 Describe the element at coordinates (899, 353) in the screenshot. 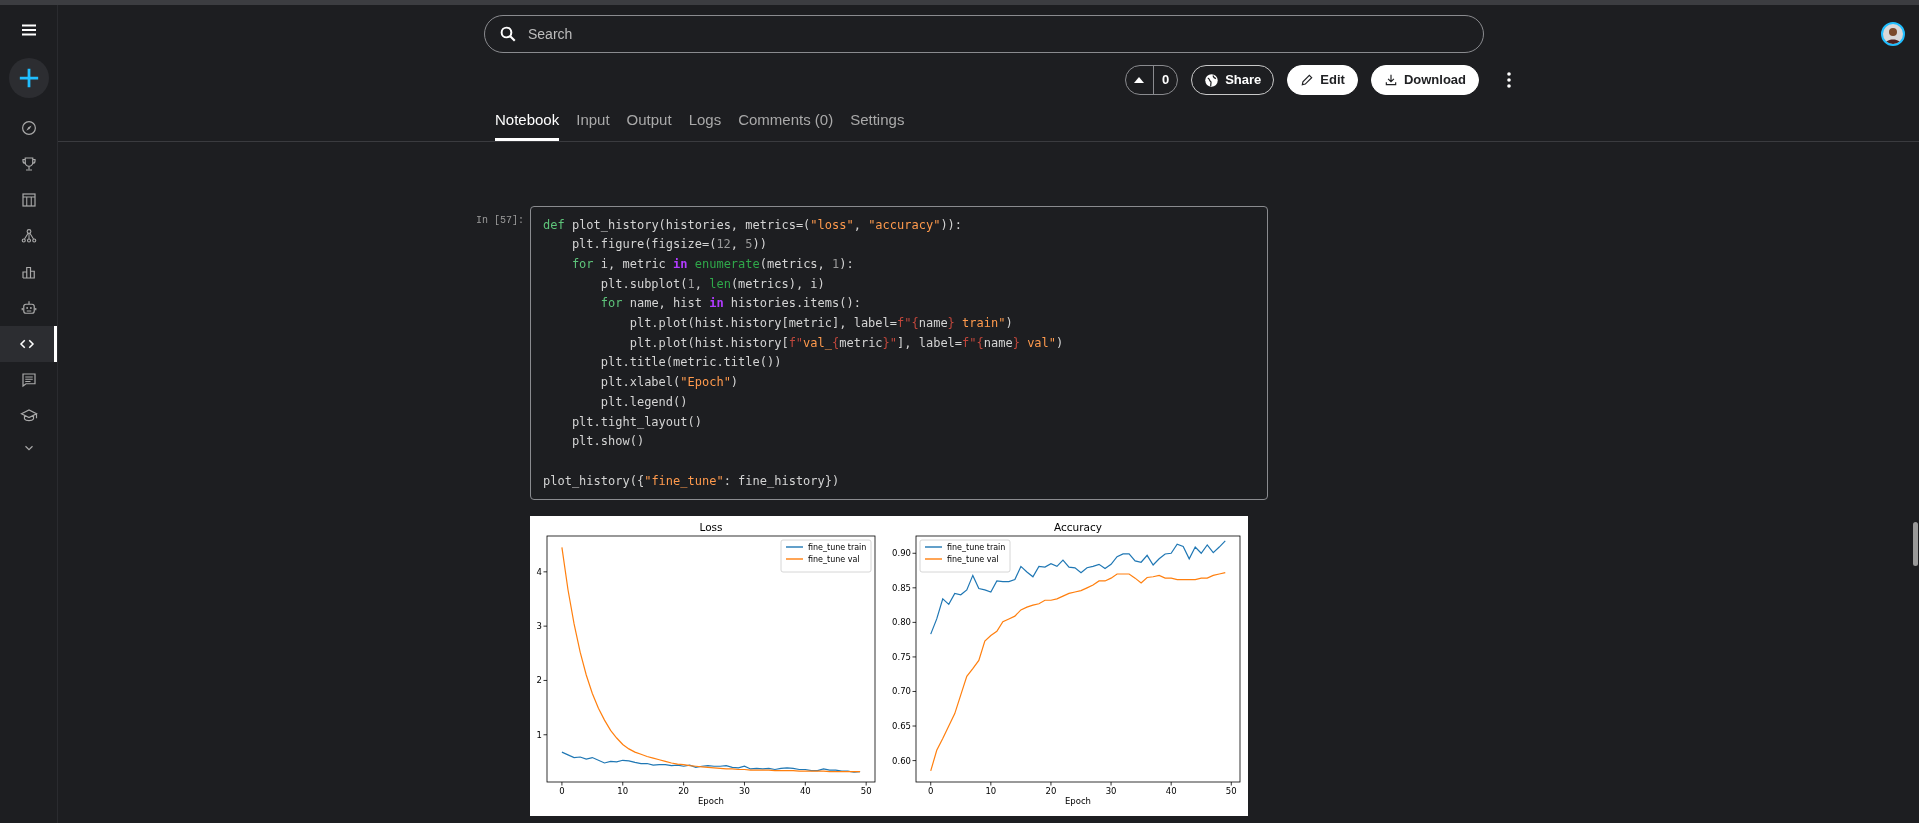

I see `code-cell` at that location.